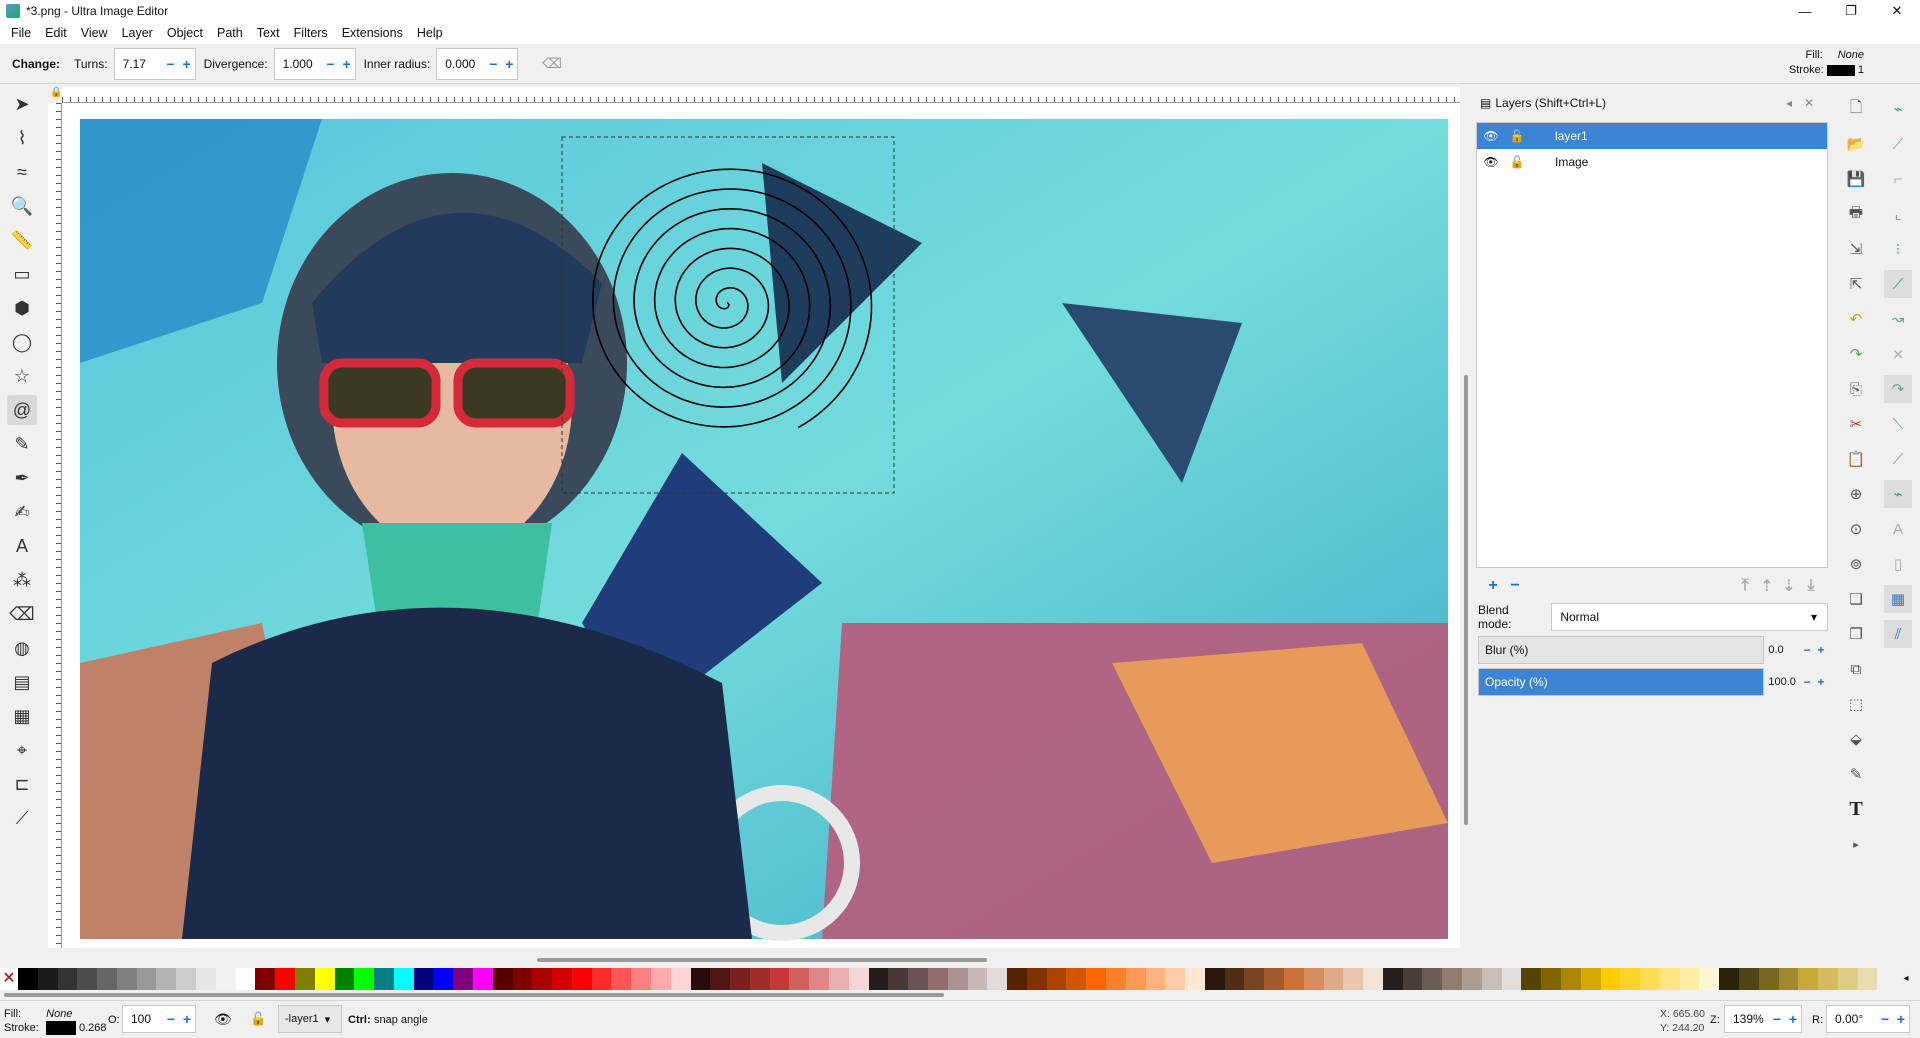 This screenshot has width=1920, height=1038. What do you see at coordinates (9, 979) in the screenshot?
I see `no-paint-swatch: ✕` at bounding box center [9, 979].